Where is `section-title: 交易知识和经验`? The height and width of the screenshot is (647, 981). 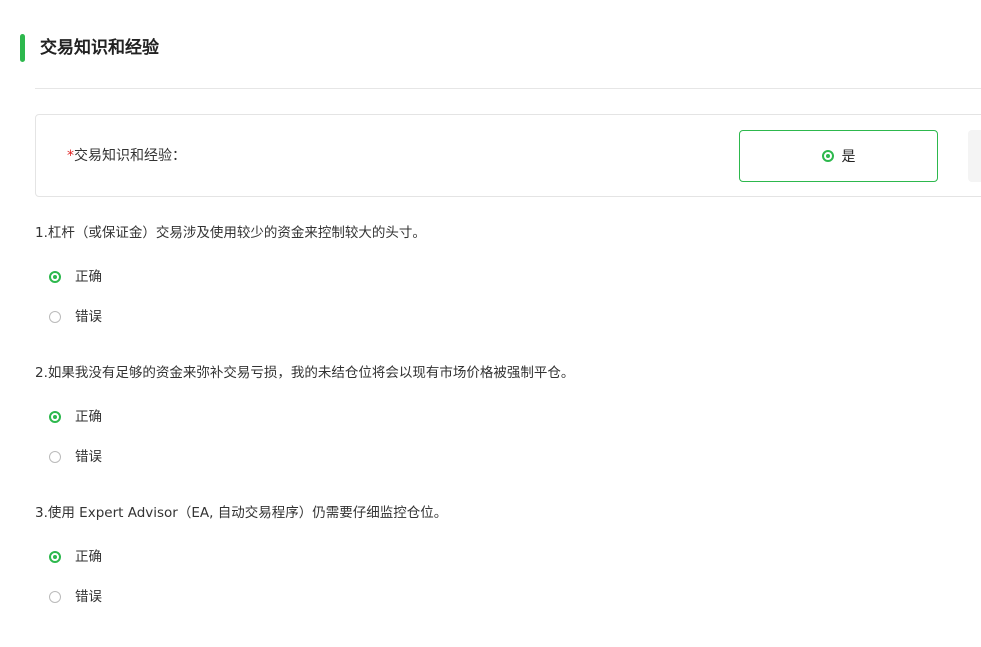 section-title: 交易知识和经验 is located at coordinates (99, 48).